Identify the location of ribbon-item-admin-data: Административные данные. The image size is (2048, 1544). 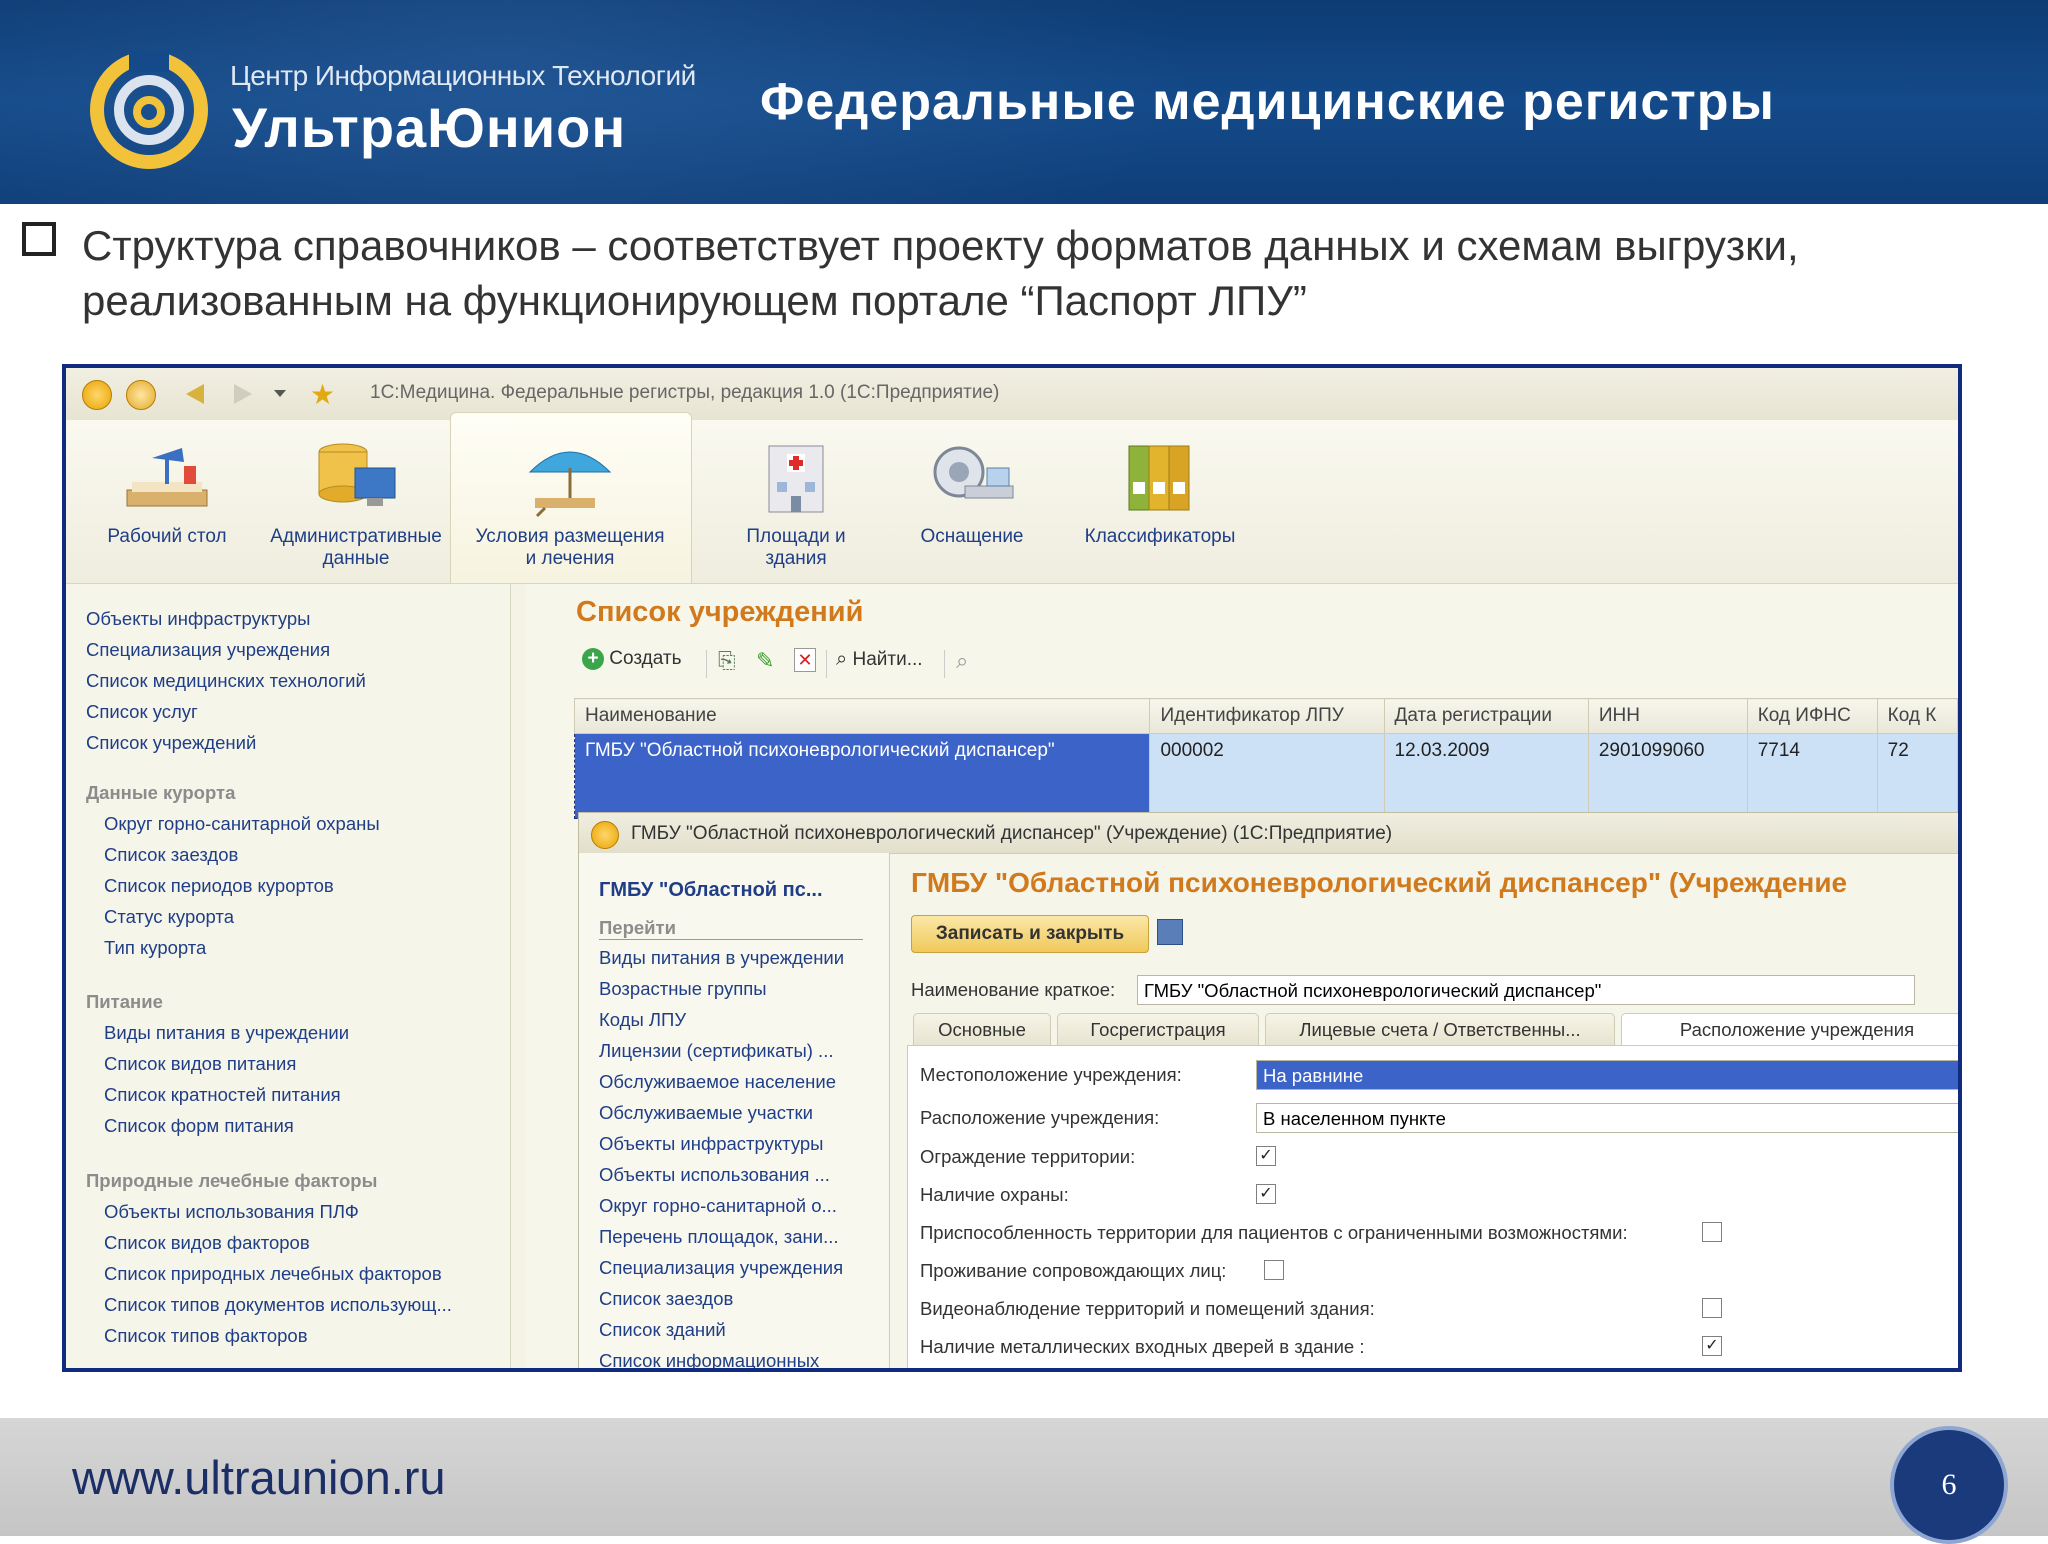
(356, 495).